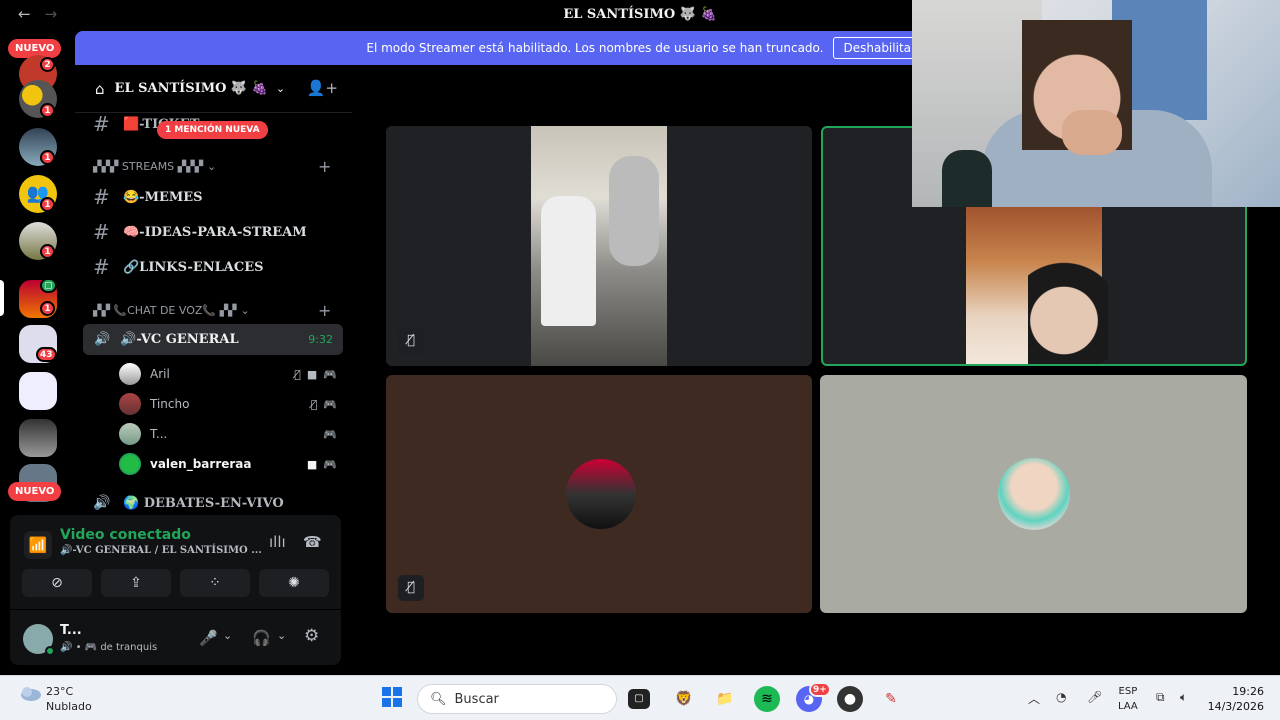 This screenshot has height=720, width=1280. What do you see at coordinates (322, 88) in the screenshot?
I see `invite-people-icon: 👤+` at bounding box center [322, 88].